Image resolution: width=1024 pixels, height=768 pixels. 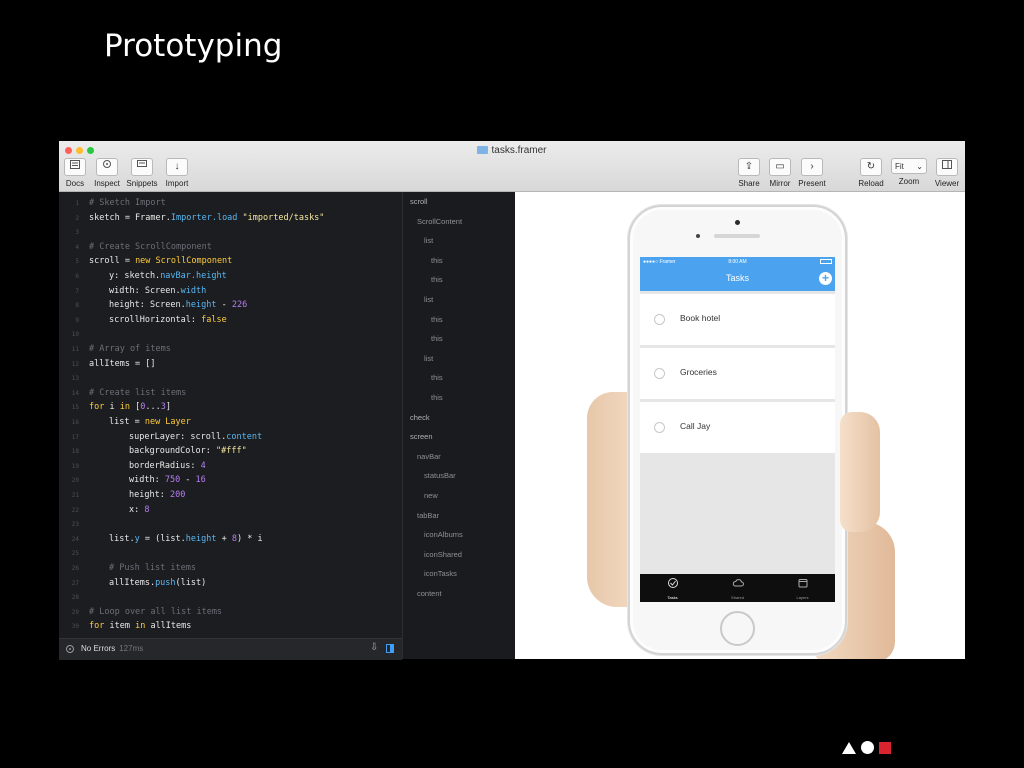 What do you see at coordinates (947, 173) in the screenshot?
I see `viewer-button: Viewer` at bounding box center [947, 173].